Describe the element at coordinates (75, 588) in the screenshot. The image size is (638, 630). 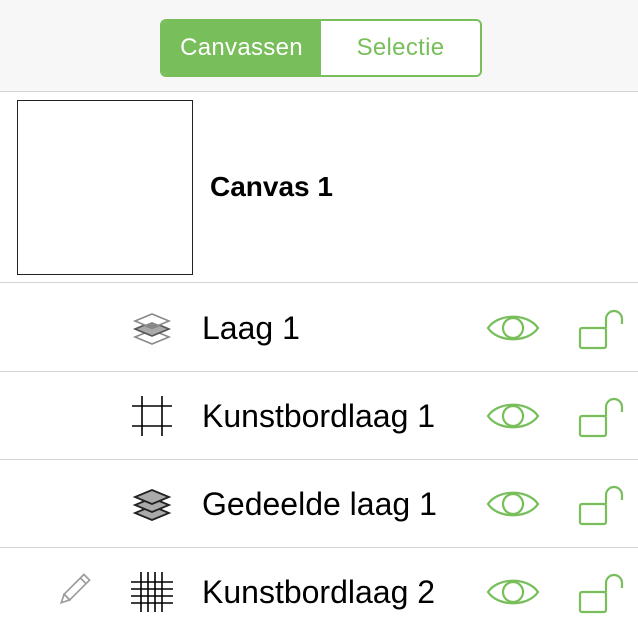
I see `pencil-icon` at that location.